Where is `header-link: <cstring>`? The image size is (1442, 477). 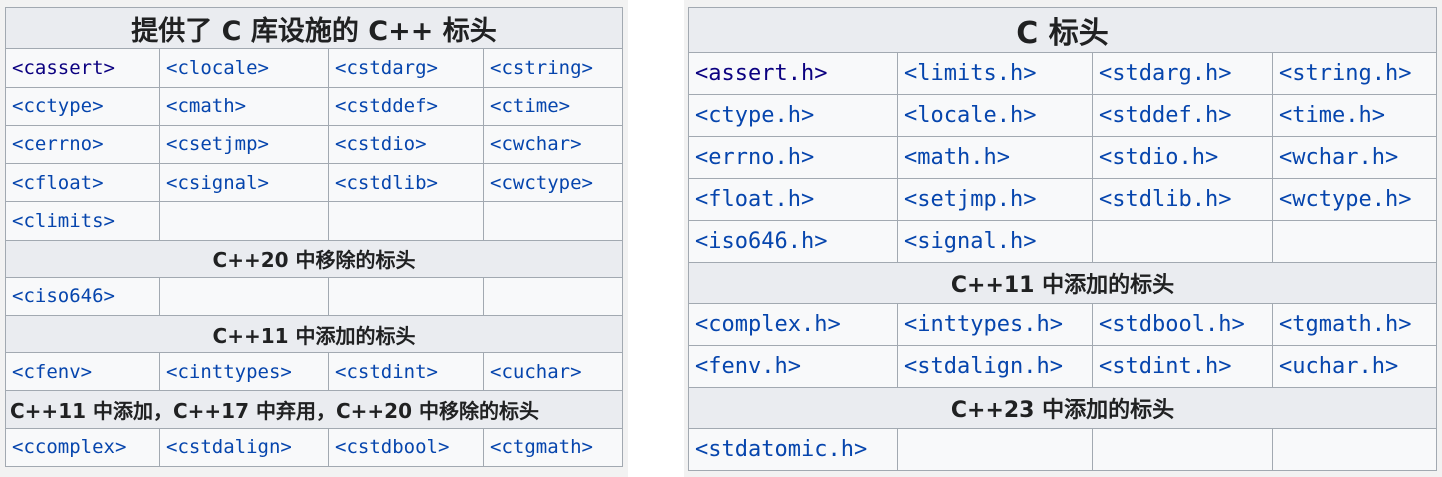 header-link: <cstring> is located at coordinates (541, 68).